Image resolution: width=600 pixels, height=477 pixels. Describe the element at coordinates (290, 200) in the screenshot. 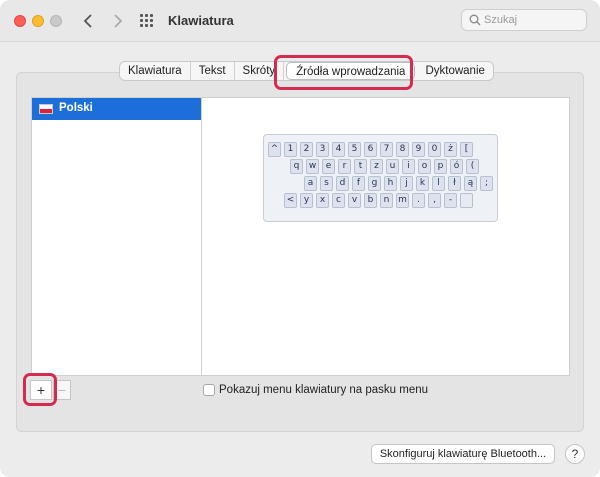

I see `keyboard-key: <` at that location.